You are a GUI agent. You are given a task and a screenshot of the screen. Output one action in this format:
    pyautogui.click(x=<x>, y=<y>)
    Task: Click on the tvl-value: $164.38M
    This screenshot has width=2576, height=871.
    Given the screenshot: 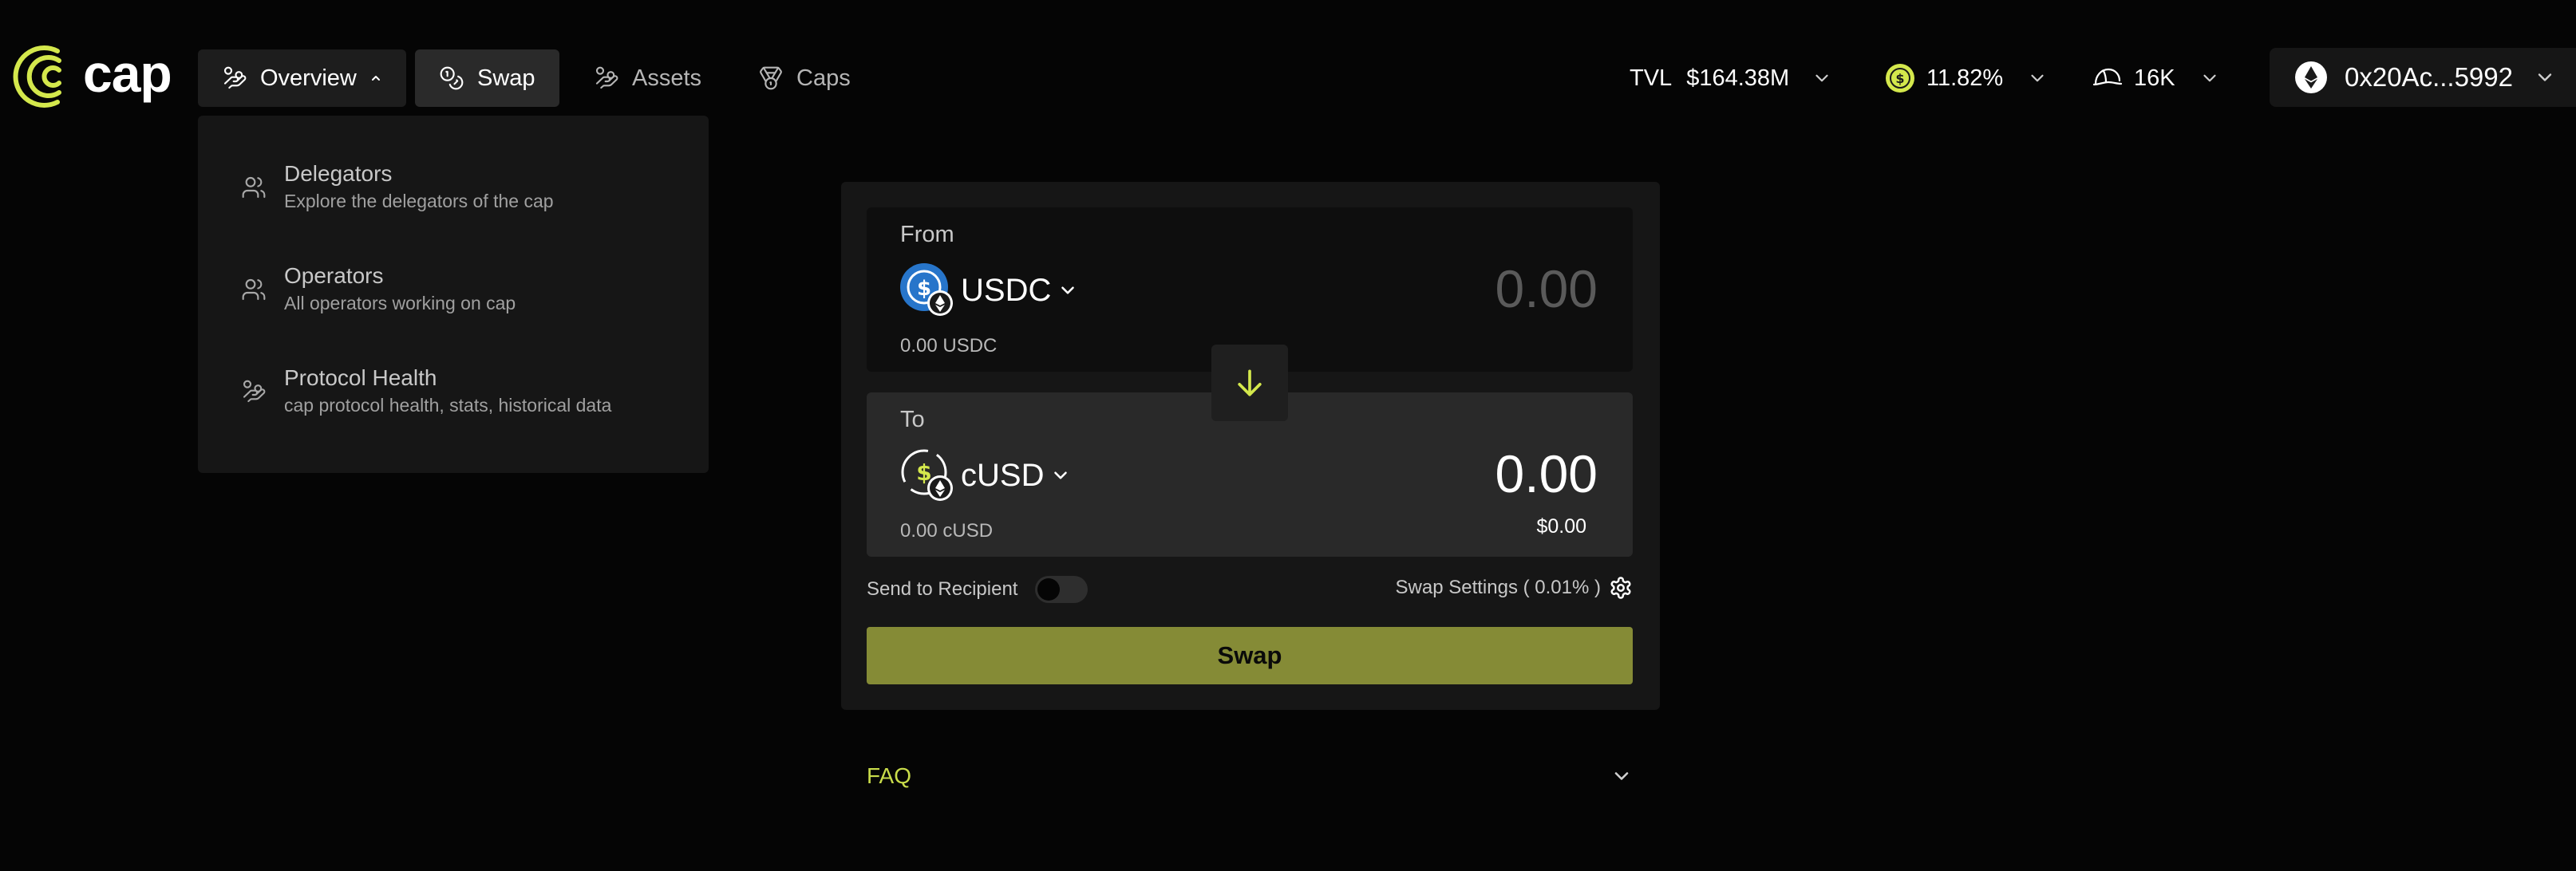 What is the action you would take?
    pyautogui.click(x=1738, y=78)
    